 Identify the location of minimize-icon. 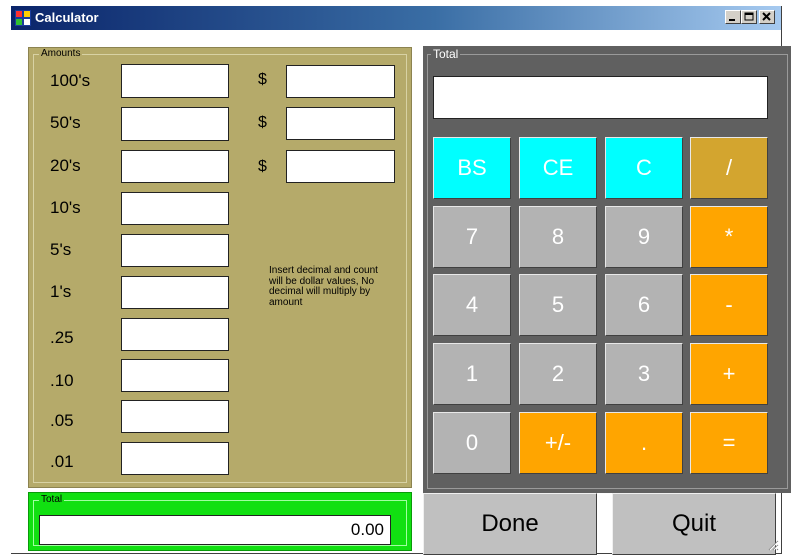
(732, 20).